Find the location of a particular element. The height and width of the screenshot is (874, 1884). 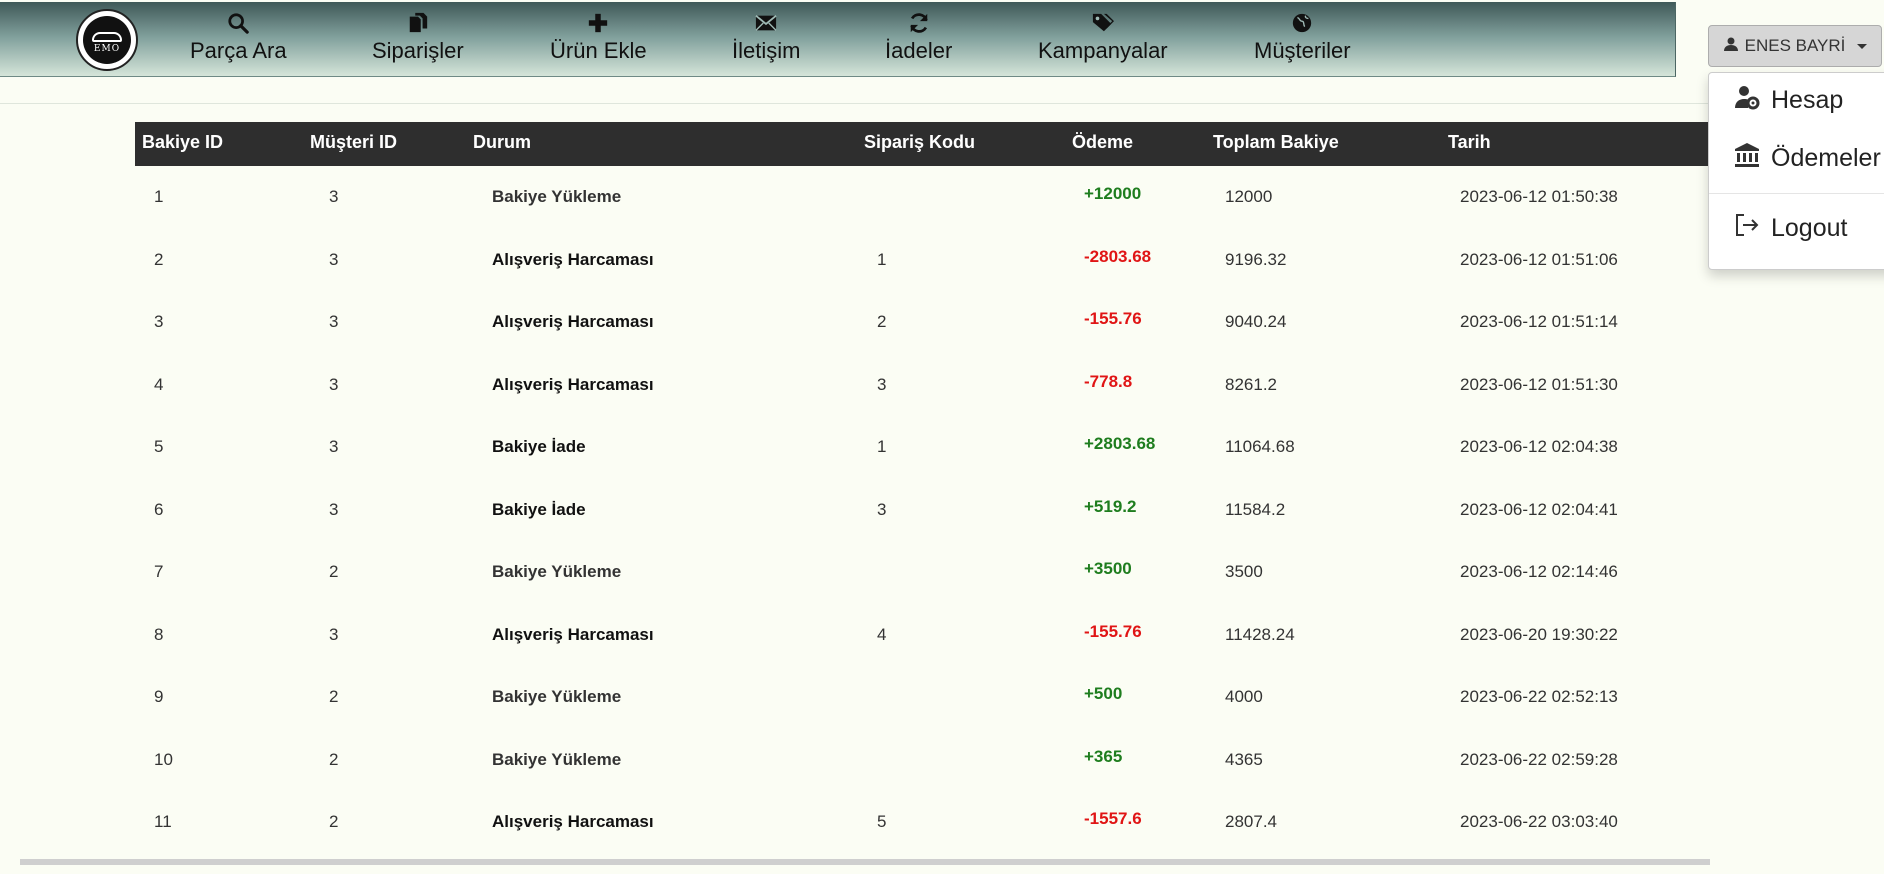

column-header-musteri-id: Müşteri ID is located at coordinates (353, 142).